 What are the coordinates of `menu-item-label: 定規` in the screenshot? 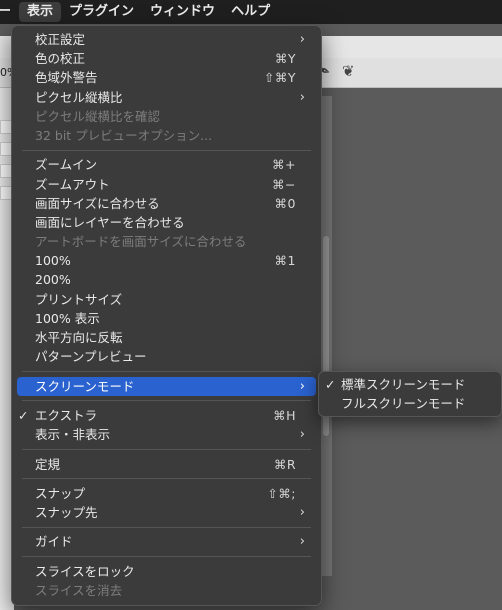 It's located at (48, 464).